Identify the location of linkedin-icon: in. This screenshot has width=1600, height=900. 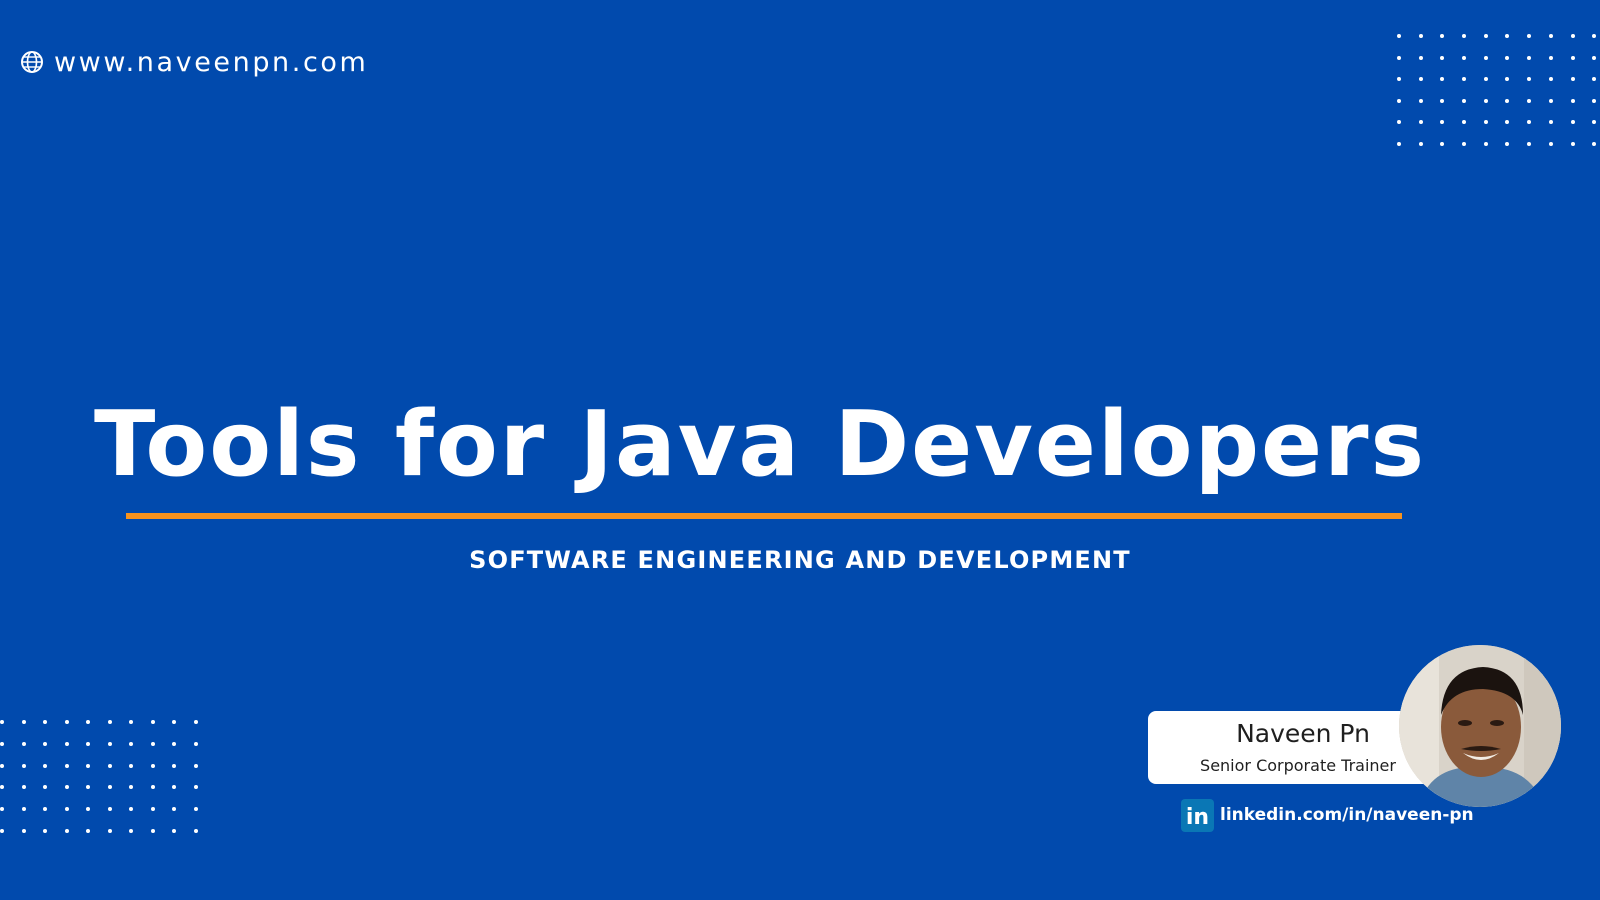
(1197, 815).